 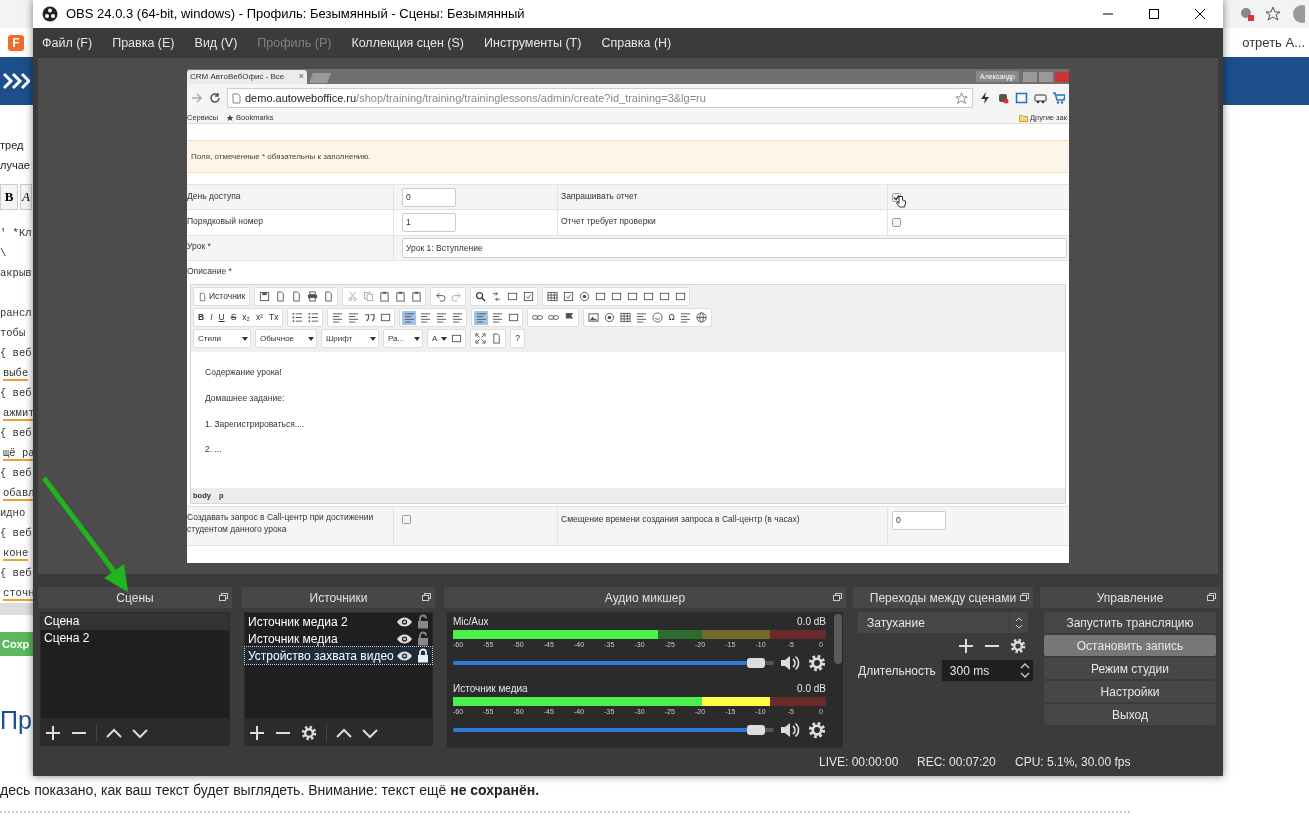 What do you see at coordinates (338, 655) in the screenshot?
I see `source-item: Устройство захвата видео` at bounding box center [338, 655].